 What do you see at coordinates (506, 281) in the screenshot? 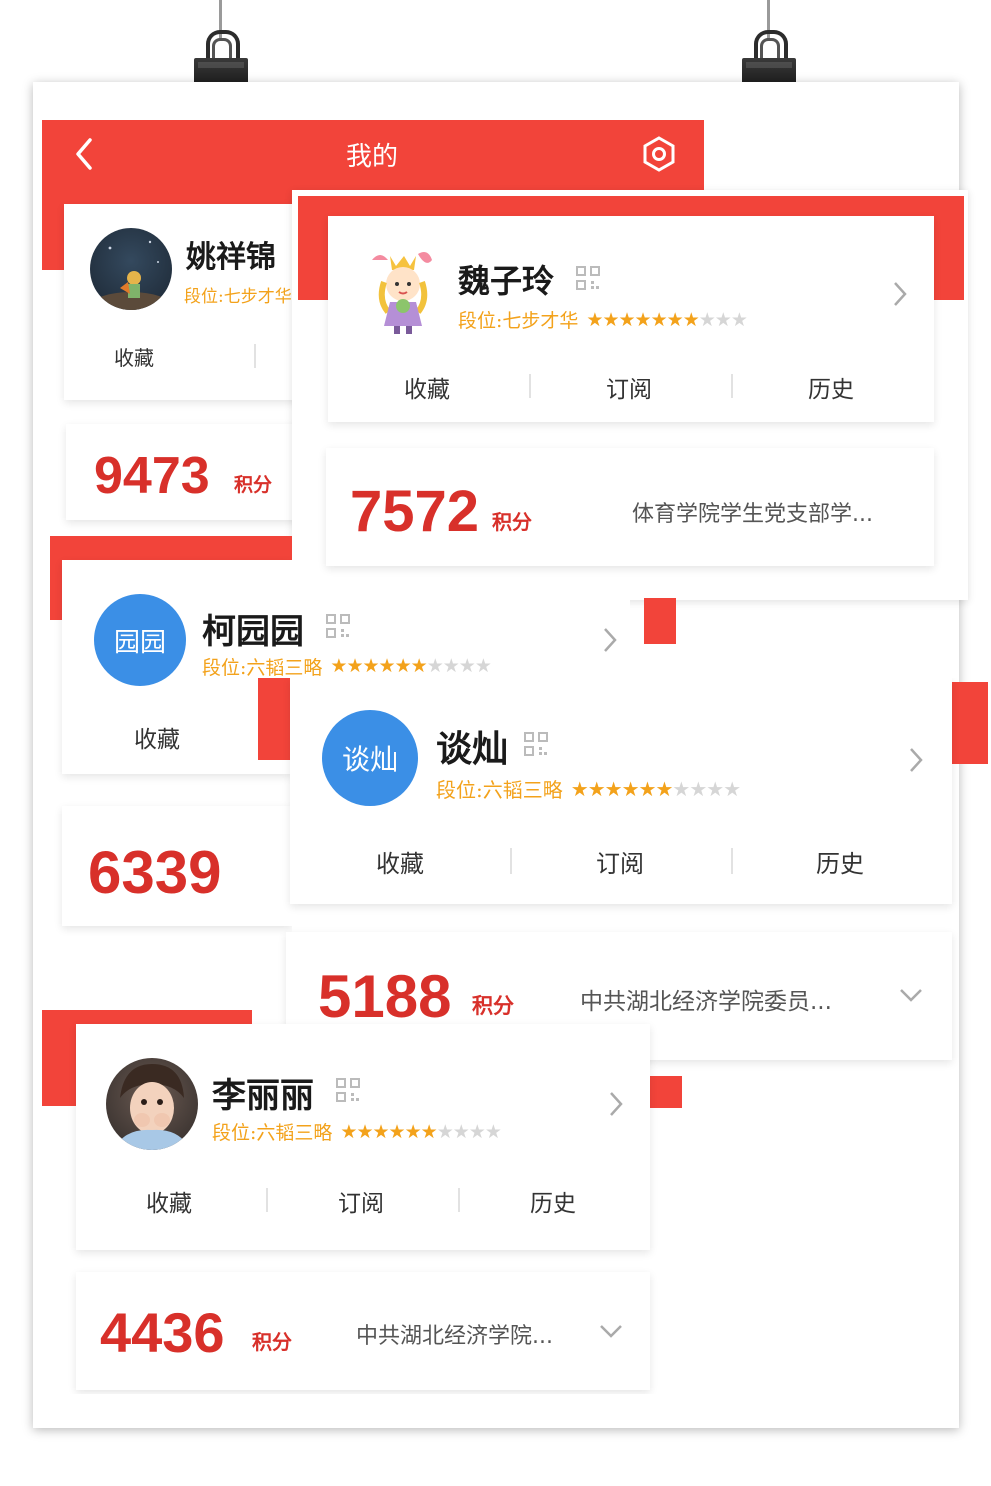
I see `user-name: 魏子玲` at bounding box center [506, 281].